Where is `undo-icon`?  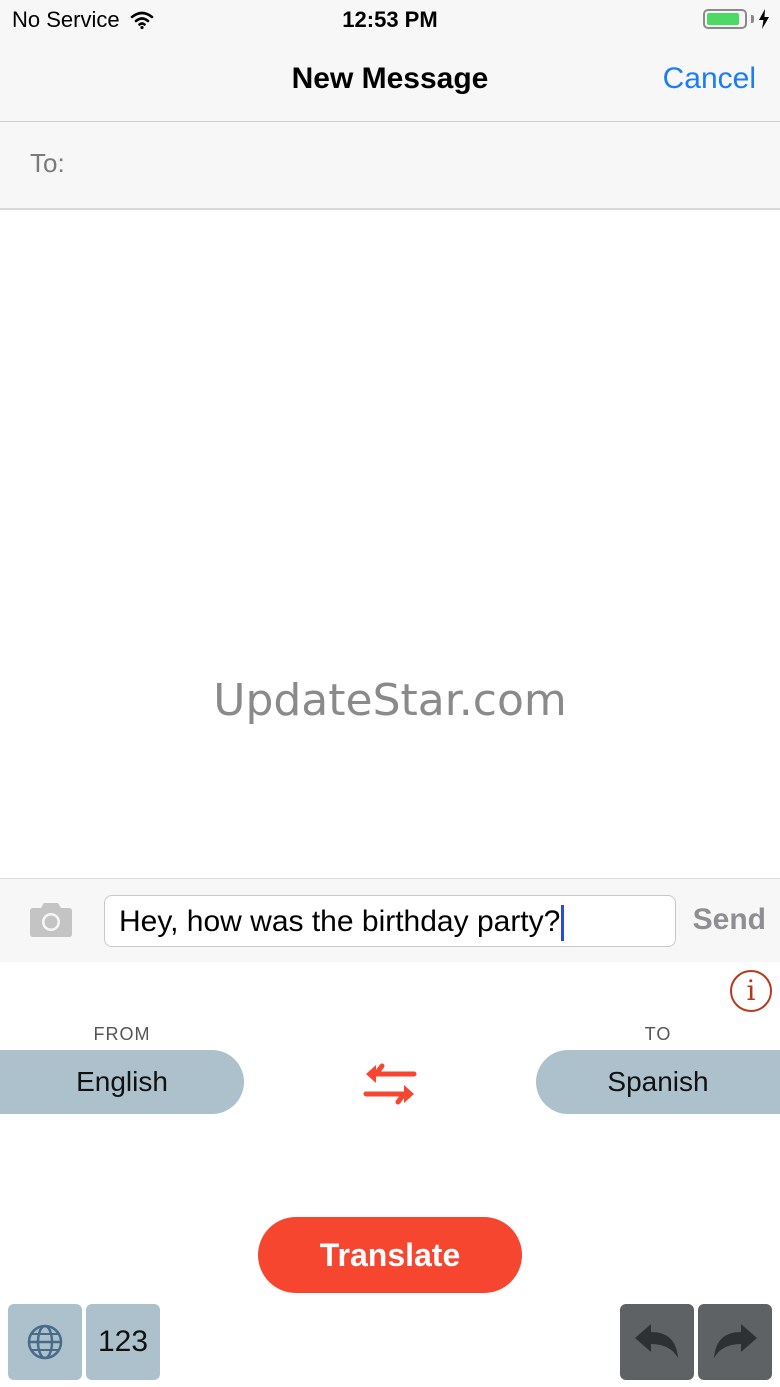
undo-icon is located at coordinates (656, 1341).